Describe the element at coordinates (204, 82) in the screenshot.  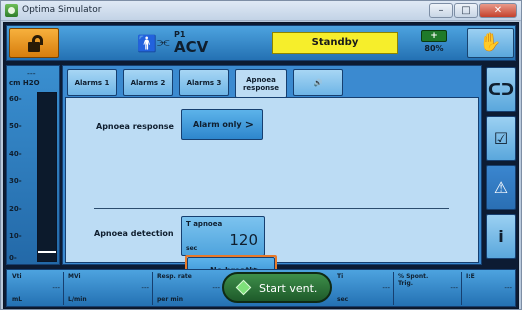
I see `tab-alarms-3: Alarms 3` at that location.